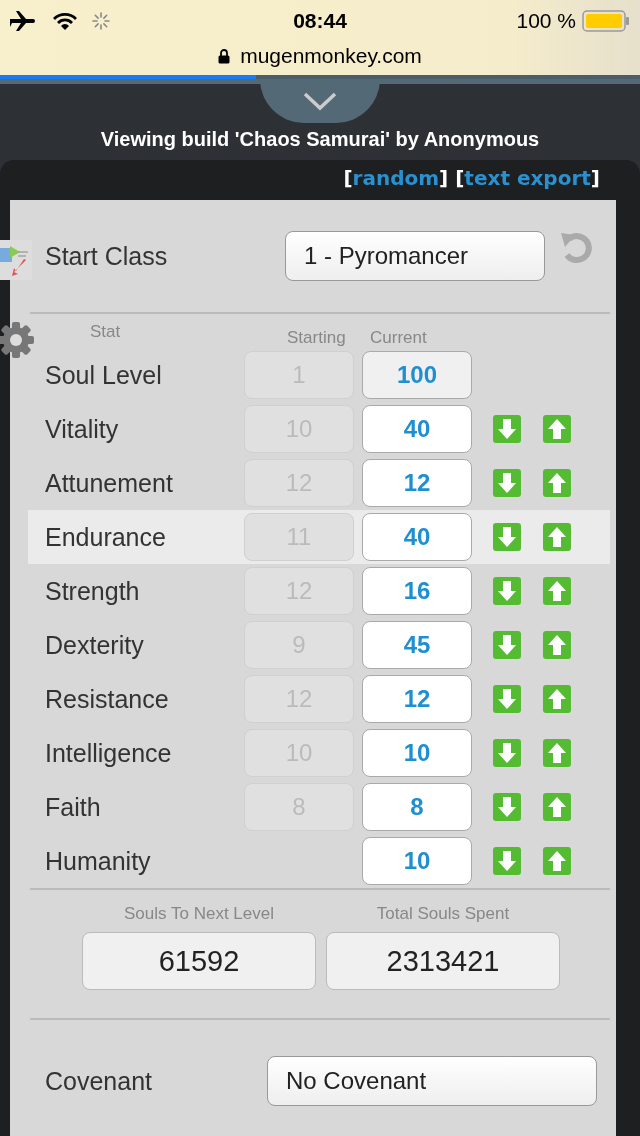 This screenshot has width=640, height=1136. Describe the element at coordinates (398, 338) in the screenshot. I see `column-header: Current` at that location.